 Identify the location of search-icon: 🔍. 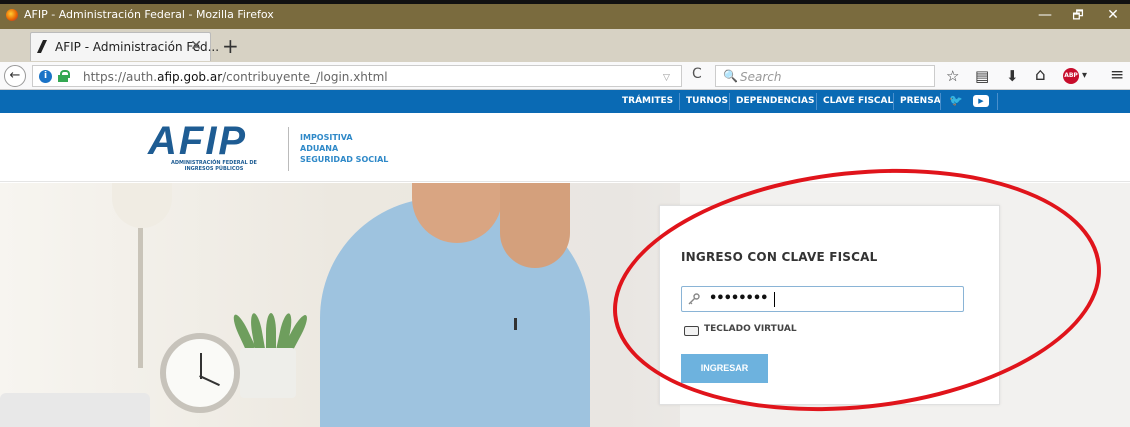
(730, 76).